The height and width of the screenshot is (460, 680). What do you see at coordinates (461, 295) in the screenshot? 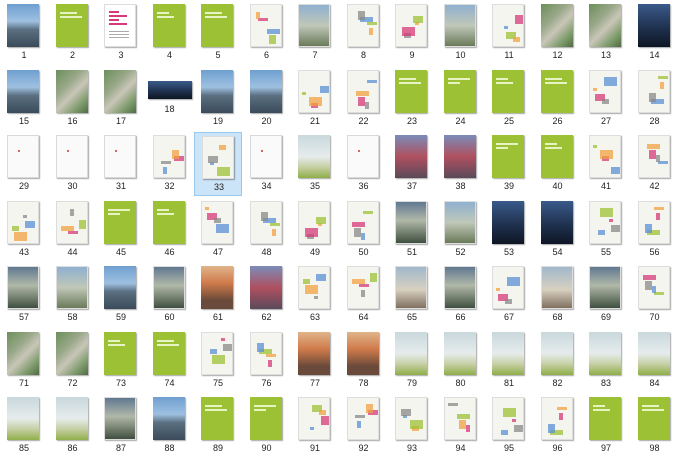
I see `page-thumbnail: 66` at bounding box center [461, 295].